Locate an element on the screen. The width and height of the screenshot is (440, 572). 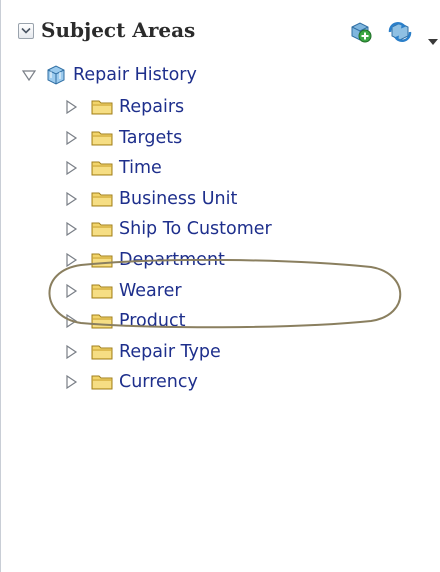
tree-node-repair-history: Repair History is located at coordinates (109, 75).